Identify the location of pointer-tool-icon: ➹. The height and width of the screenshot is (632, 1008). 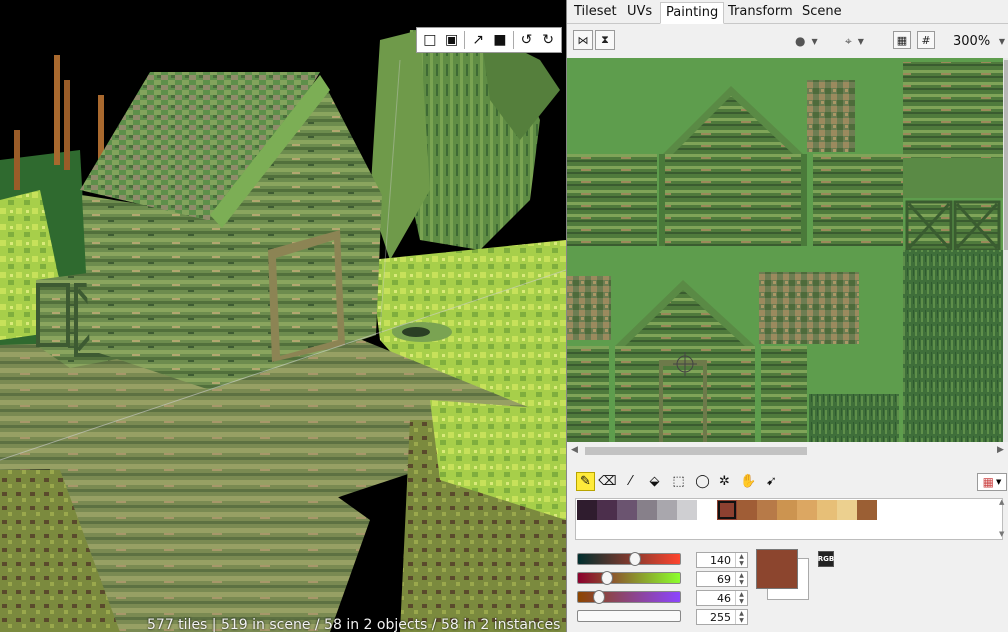
(771, 481).